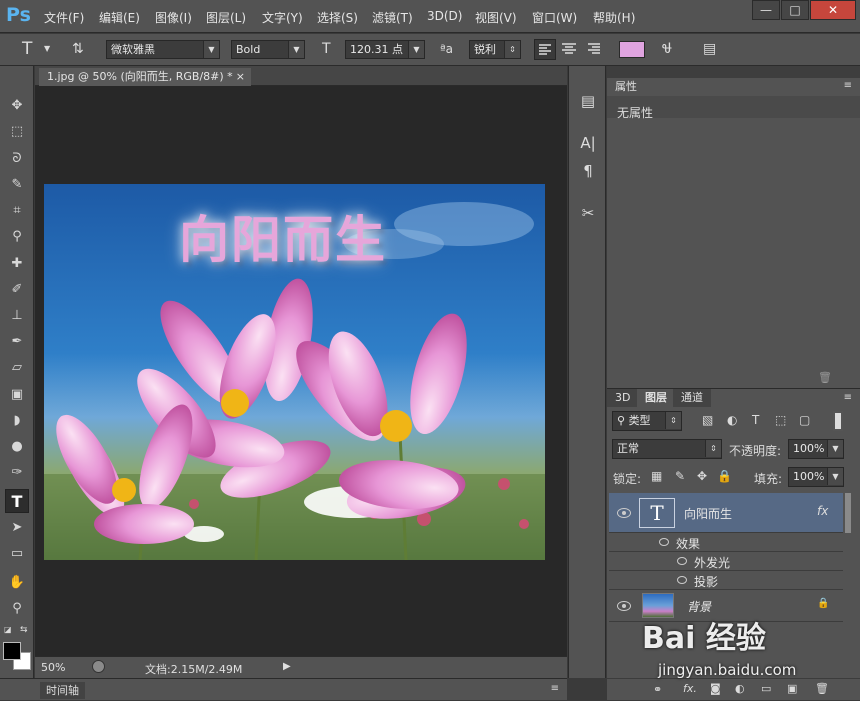 The height and width of the screenshot is (701, 860). What do you see at coordinates (17, 473) in the screenshot?
I see `pen-tool-icon: ✑` at bounding box center [17, 473].